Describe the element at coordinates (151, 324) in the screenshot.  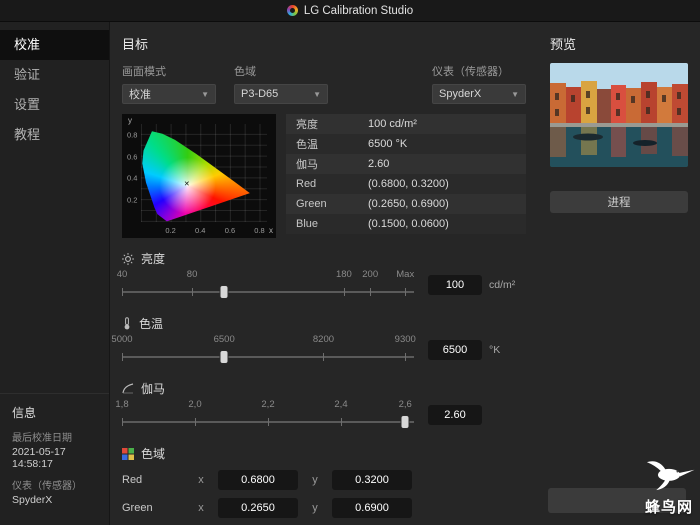
I see `color-temp-slider-title: 色温` at that location.